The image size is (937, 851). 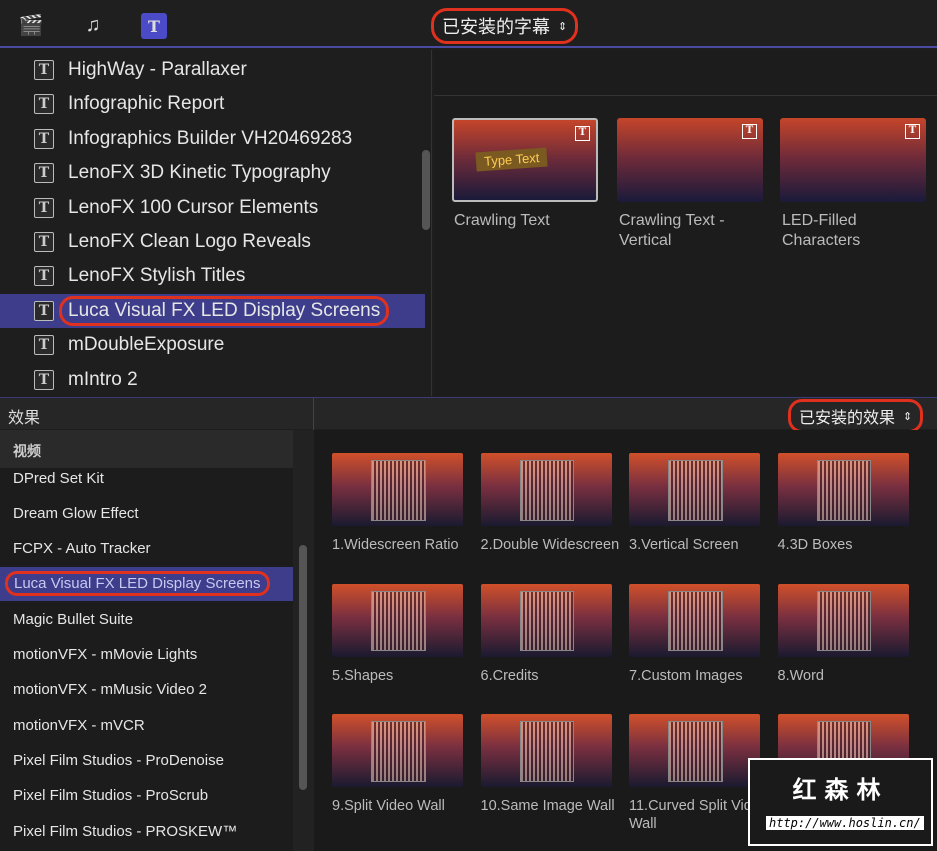 I want to click on effect-item-label: Luca Visual FX LED Display Screens, so click(x=137, y=584).